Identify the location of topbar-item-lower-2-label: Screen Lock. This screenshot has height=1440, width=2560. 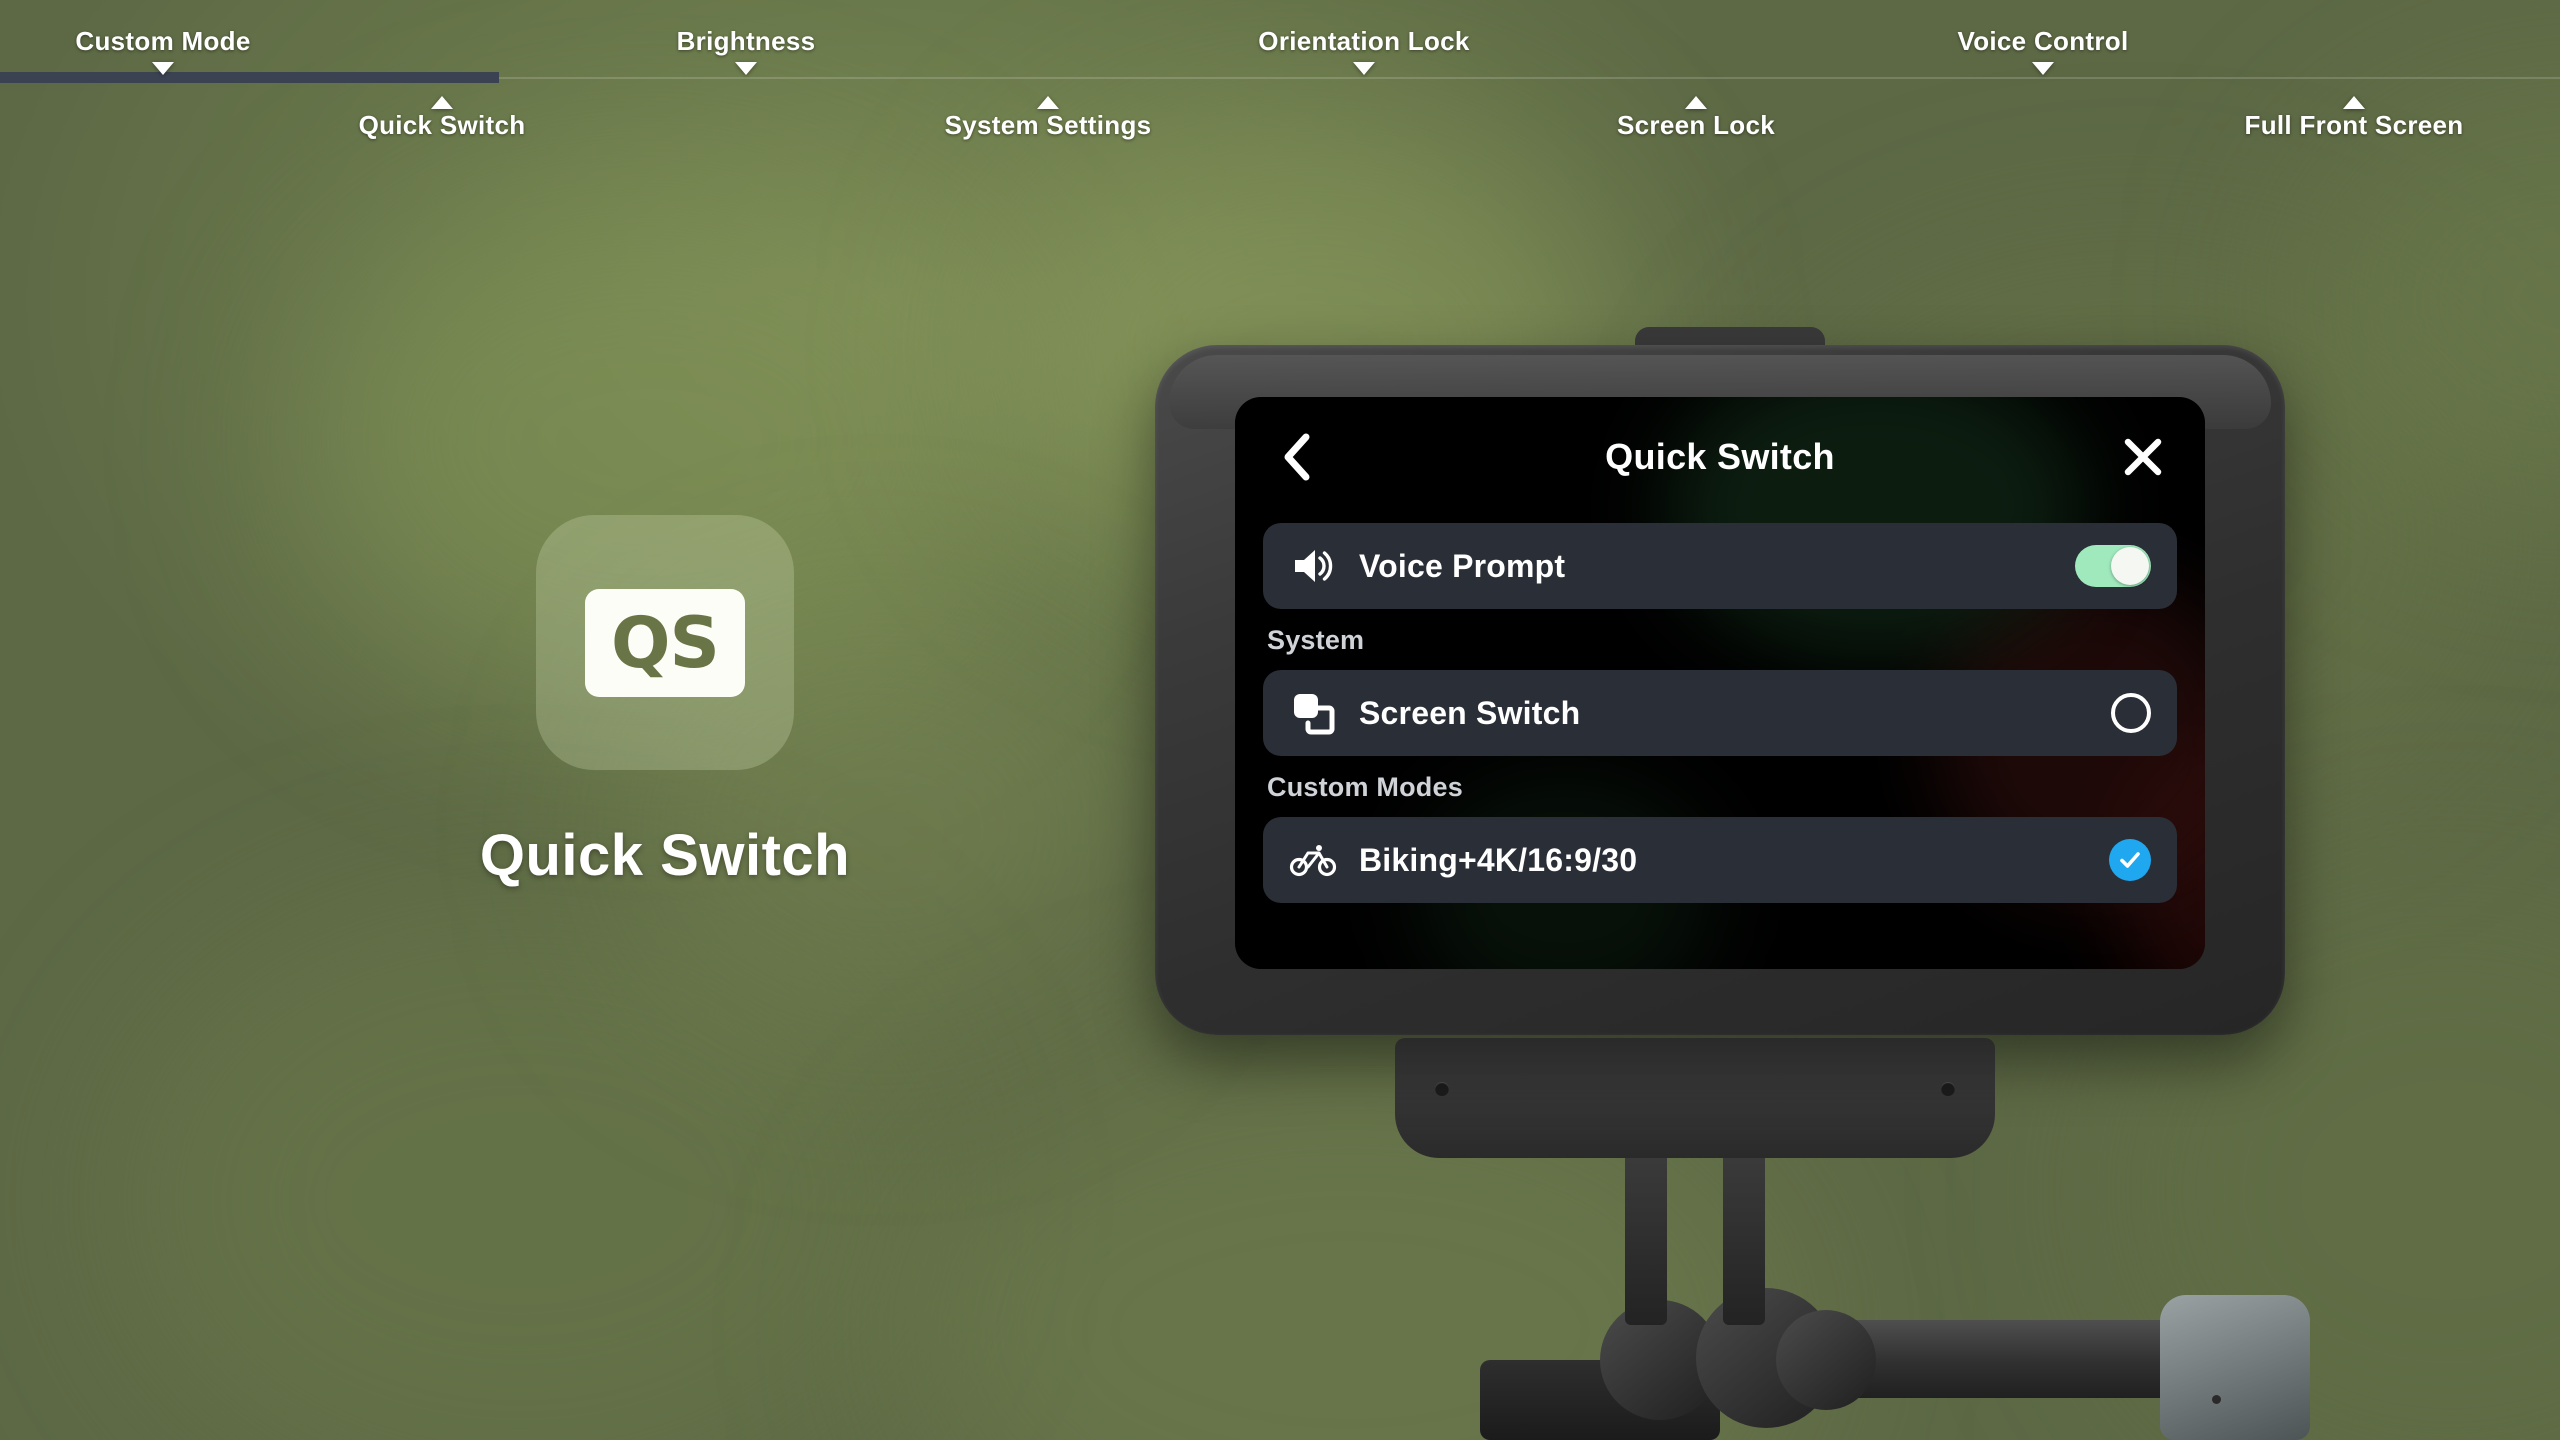
(1696, 125).